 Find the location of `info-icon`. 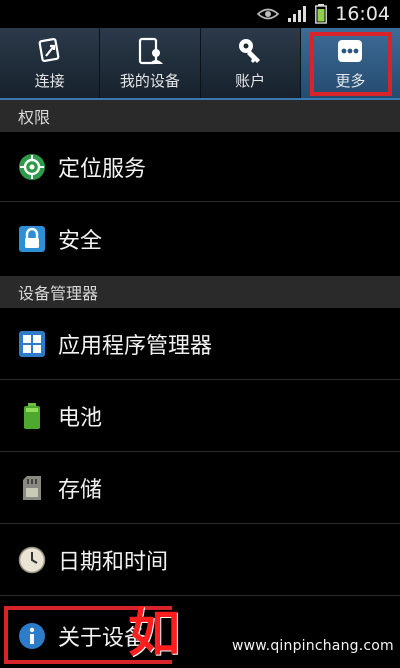

info-icon is located at coordinates (32, 636).